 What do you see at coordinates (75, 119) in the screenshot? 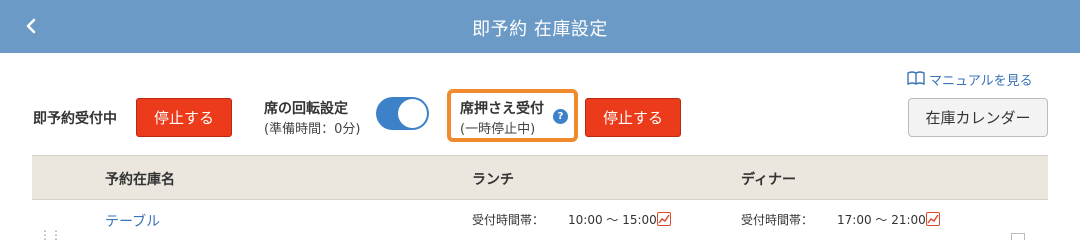
I see `instant-reservation-status: 即予約受付中` at bounding box center [75, 119].